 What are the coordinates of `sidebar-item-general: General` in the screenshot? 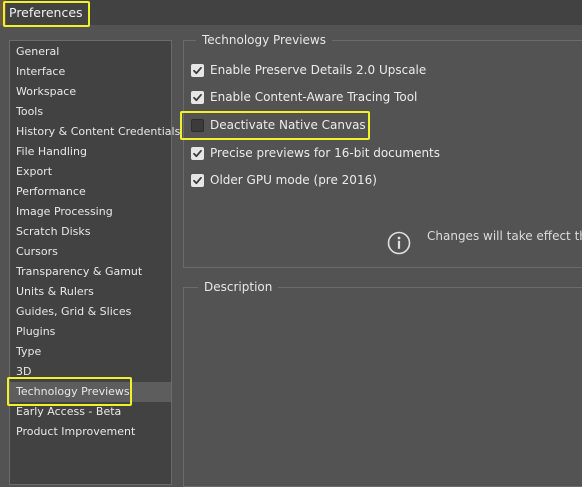 It's located at (37, 52).